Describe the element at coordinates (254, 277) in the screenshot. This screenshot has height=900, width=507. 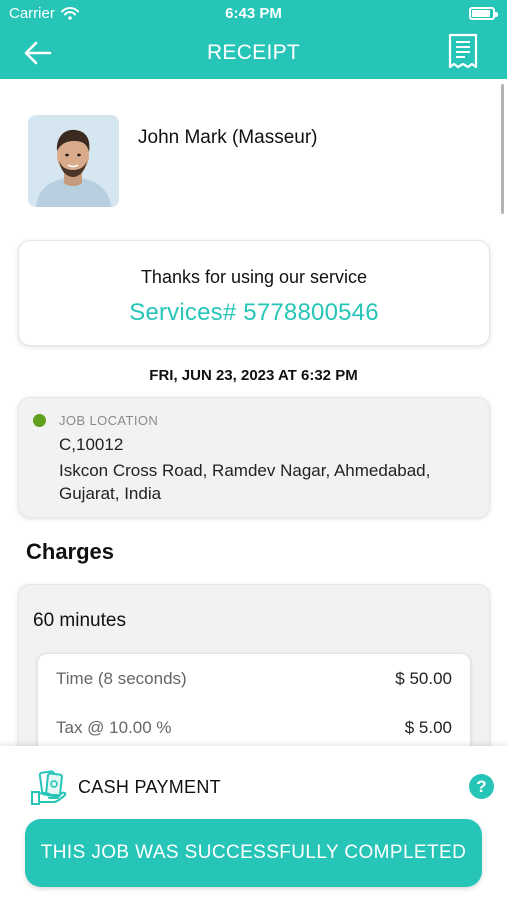
I see `thanks-message: Thanks for using our service` at that location.